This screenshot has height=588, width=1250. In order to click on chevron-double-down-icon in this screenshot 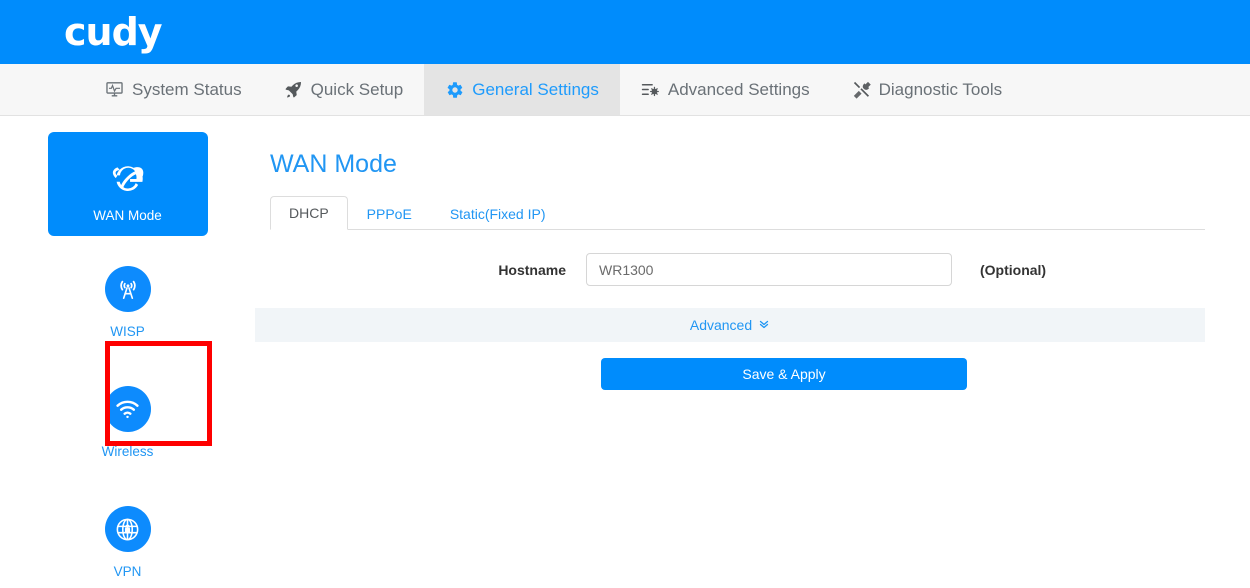, I will do `click(764, 325)`.